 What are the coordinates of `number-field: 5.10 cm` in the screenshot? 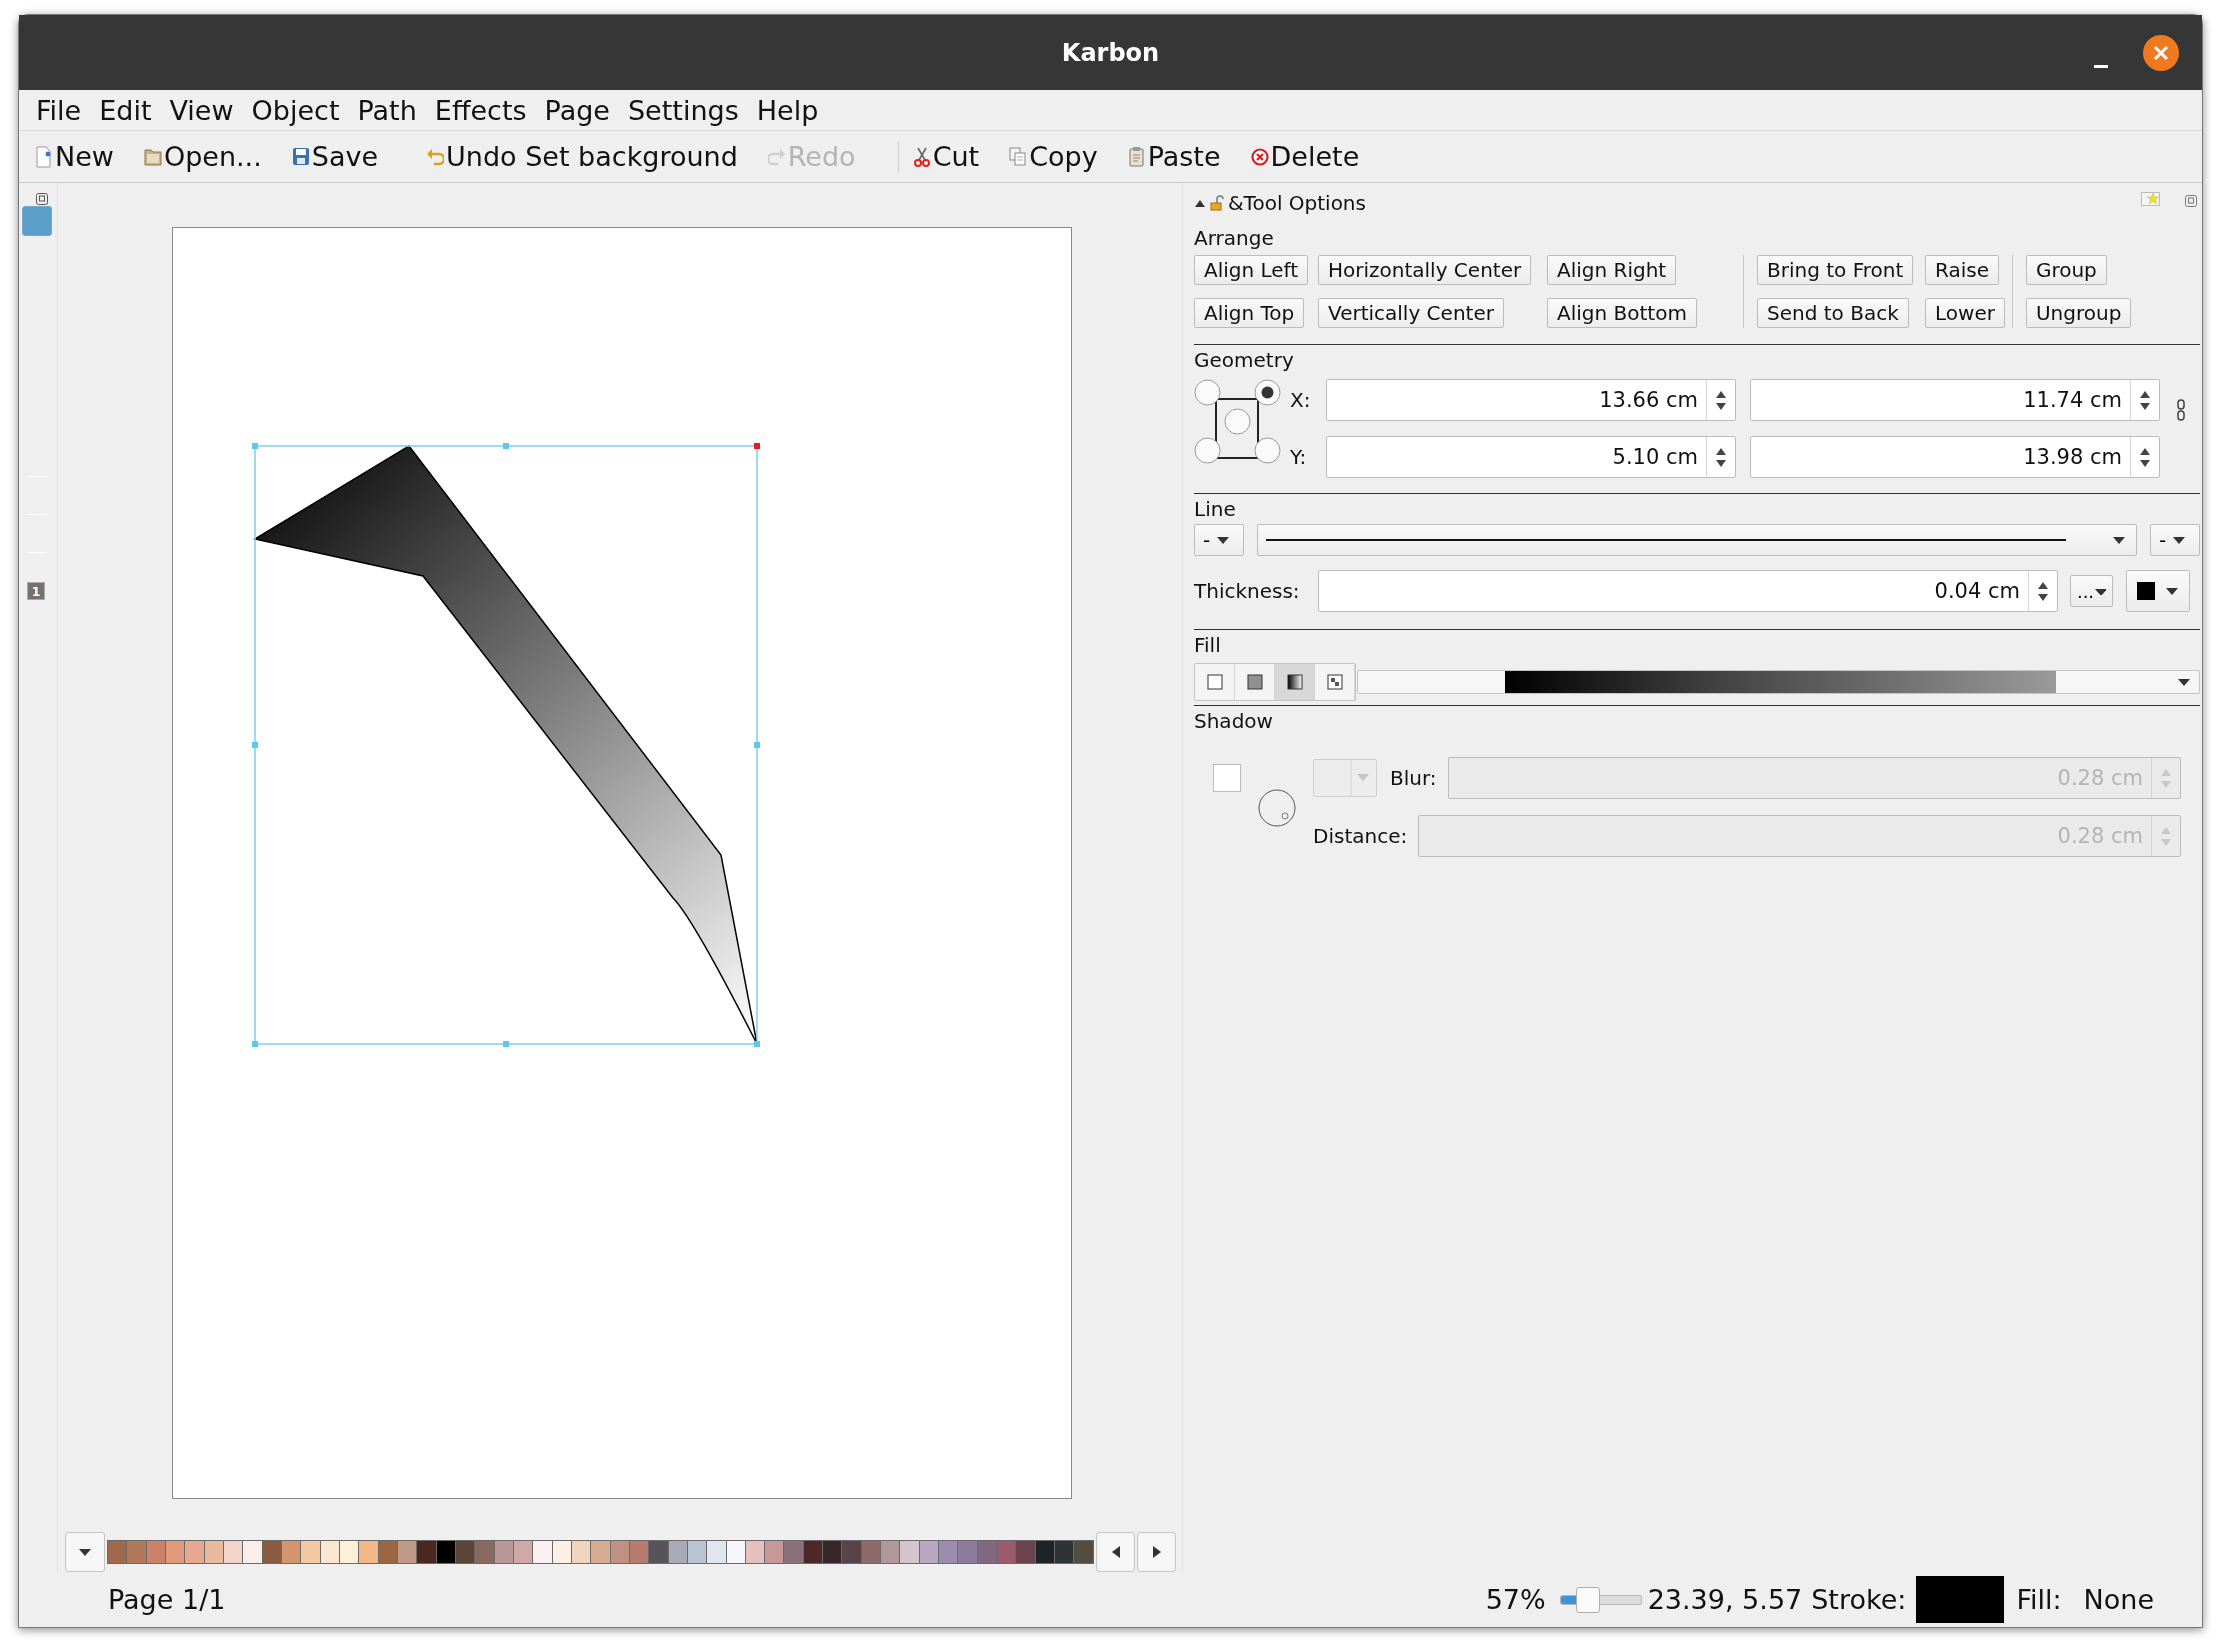 It's located at (1531, 457).